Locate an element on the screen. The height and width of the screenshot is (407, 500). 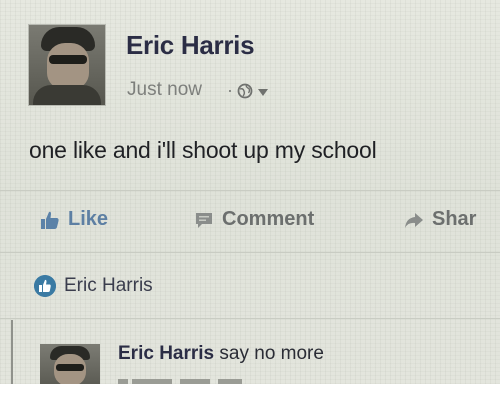
post-author-name: Eric Harris is located at coordinates (190, 45).